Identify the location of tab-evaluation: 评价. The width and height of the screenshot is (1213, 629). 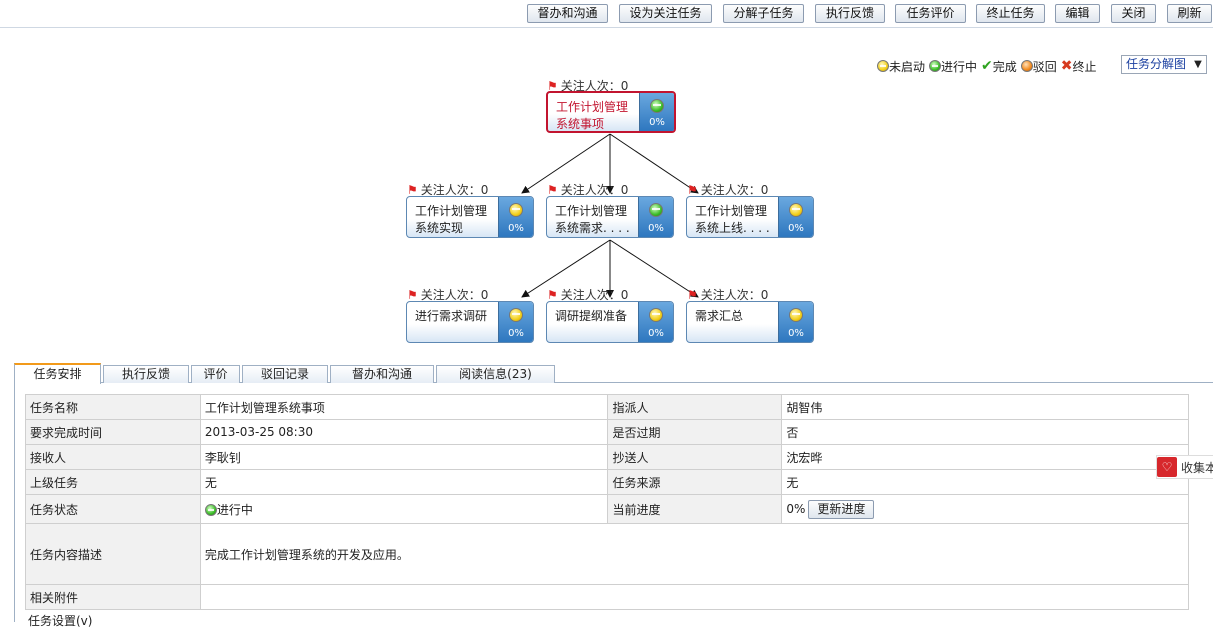
(215, 374).